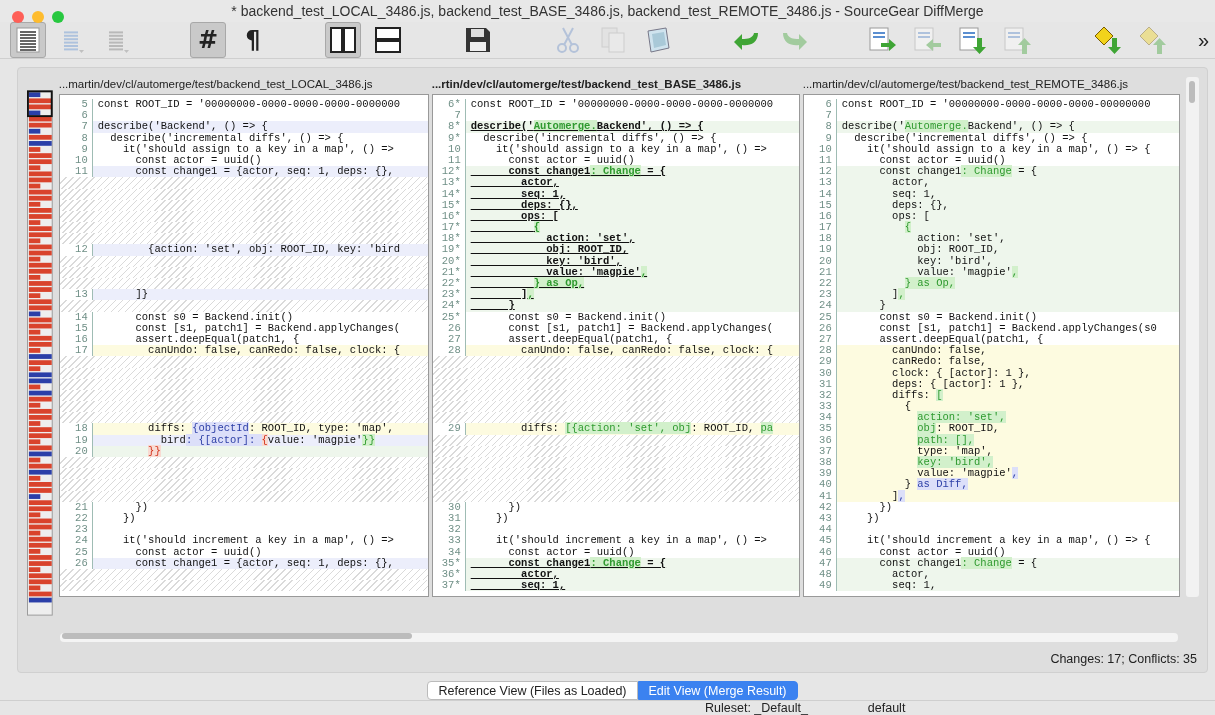 The width and height of the screenshot is (1215, 715). I want to click on zoom-button, so click(58, 17).